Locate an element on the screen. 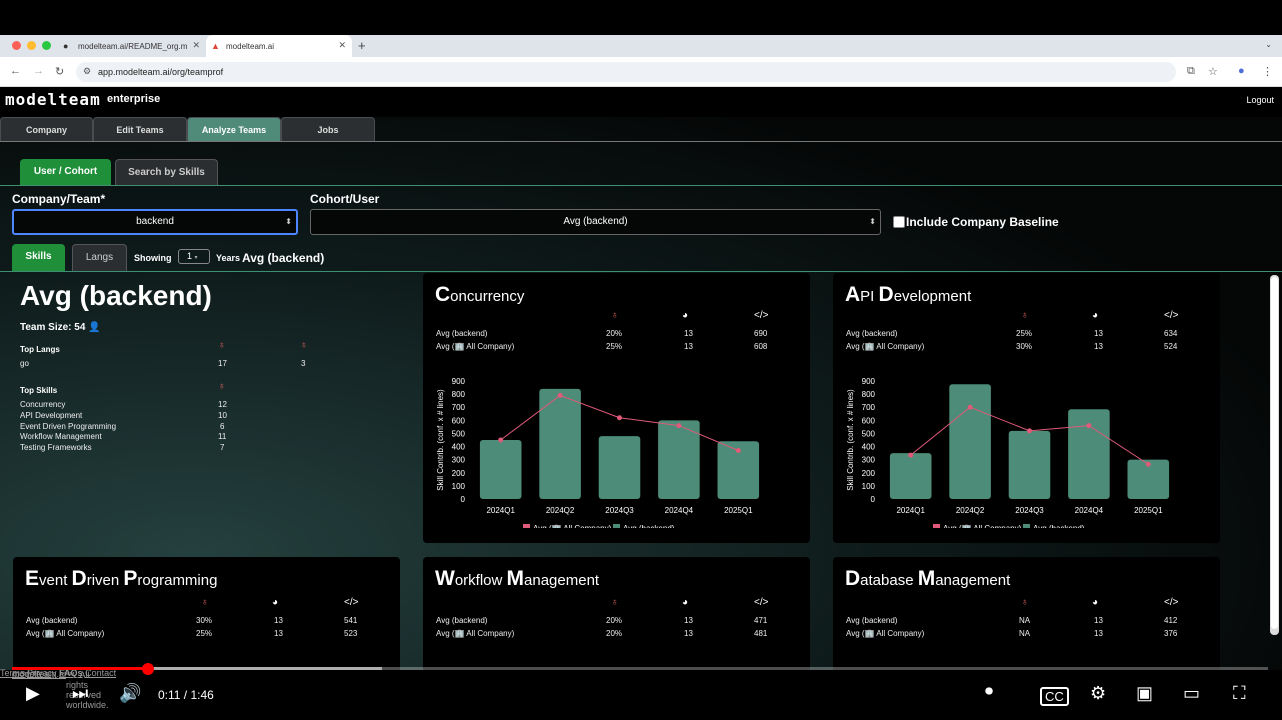 The width and height of the screenshot is (1282, 720). next-icon: ⏭ is located at coordinates (80, 693).